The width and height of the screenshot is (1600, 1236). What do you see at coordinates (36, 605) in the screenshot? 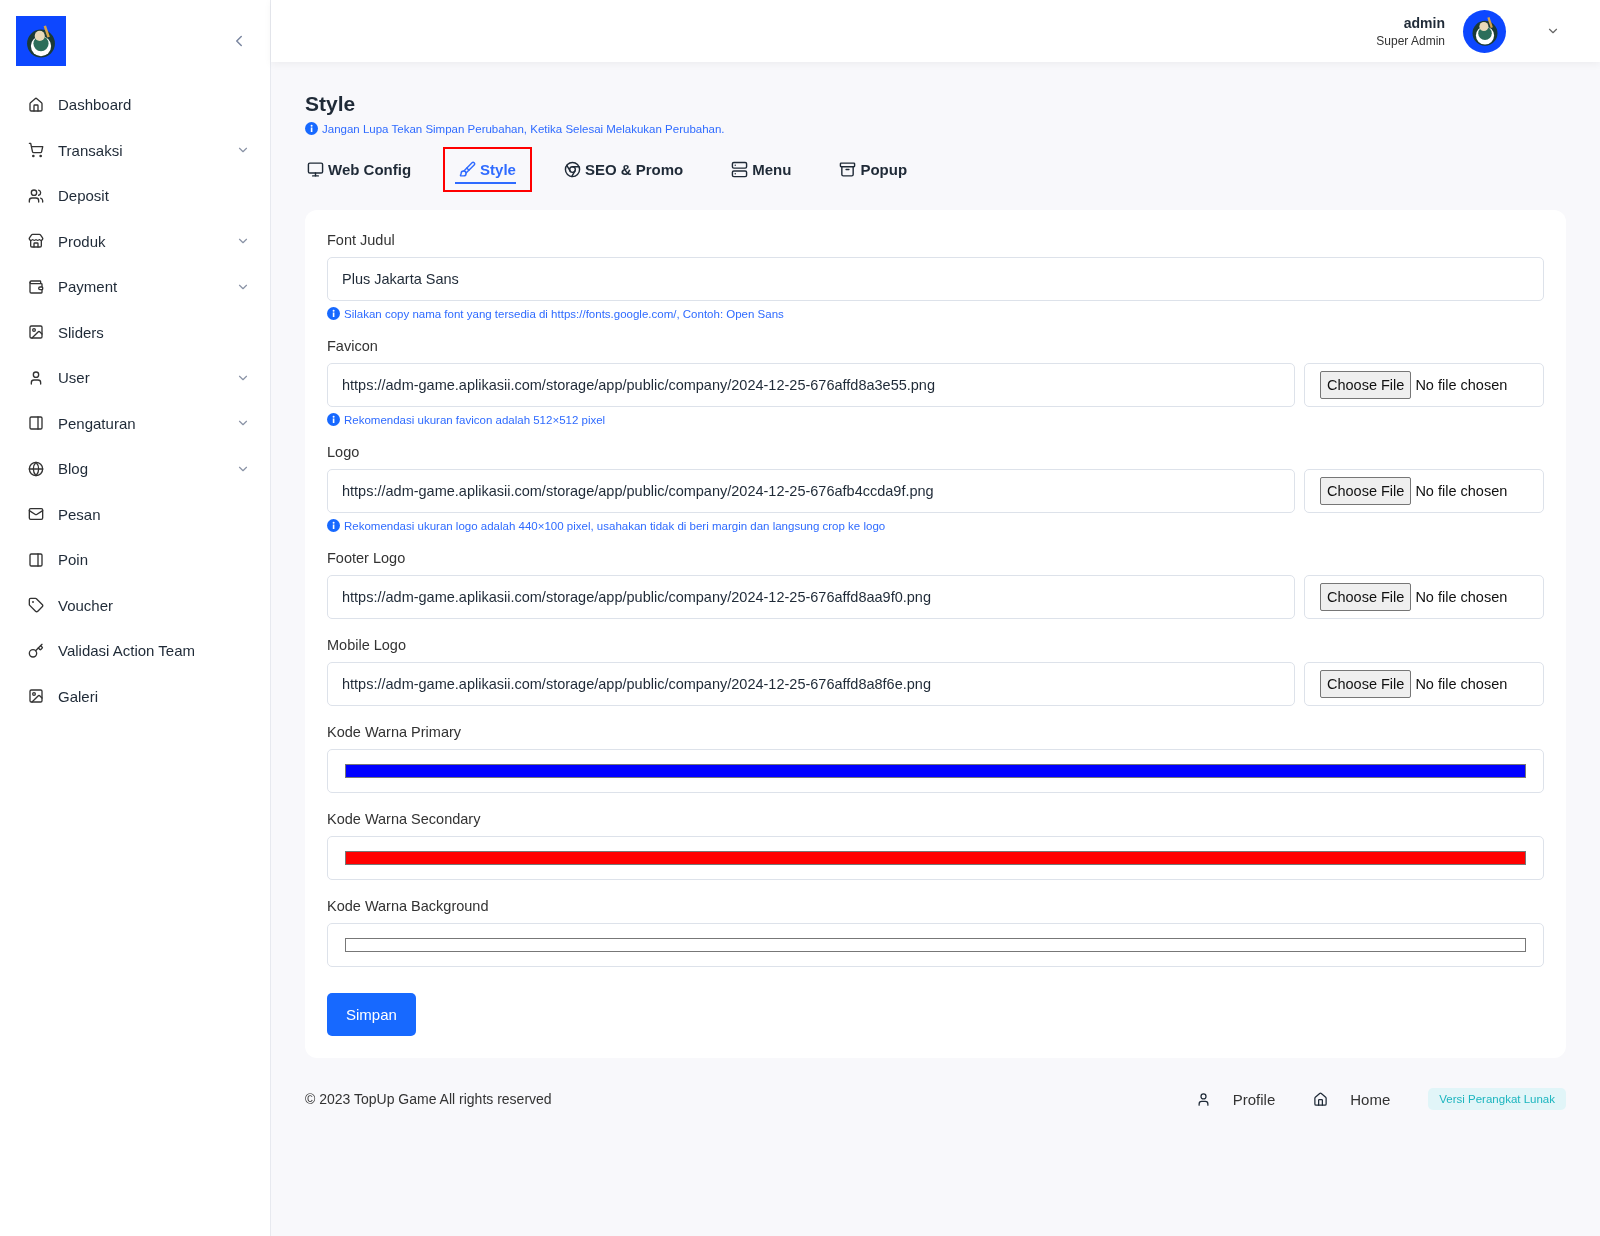
I see `tag-icon` at bounding box center [36, 605].